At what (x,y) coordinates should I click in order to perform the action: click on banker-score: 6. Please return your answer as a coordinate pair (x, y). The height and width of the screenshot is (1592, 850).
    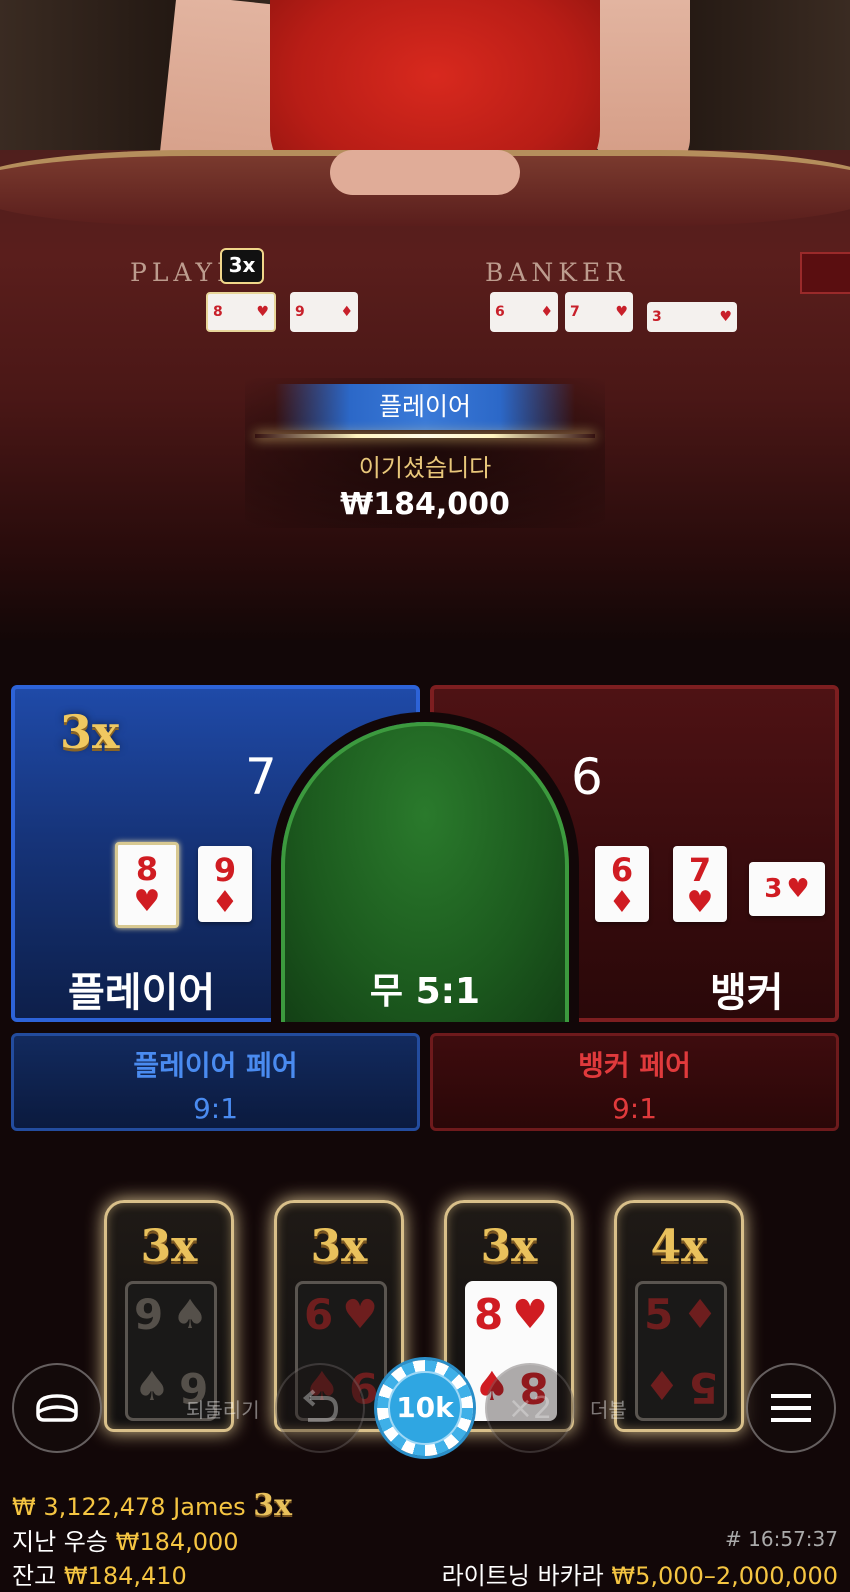
    Looking at the image, I should click on (587, 777).